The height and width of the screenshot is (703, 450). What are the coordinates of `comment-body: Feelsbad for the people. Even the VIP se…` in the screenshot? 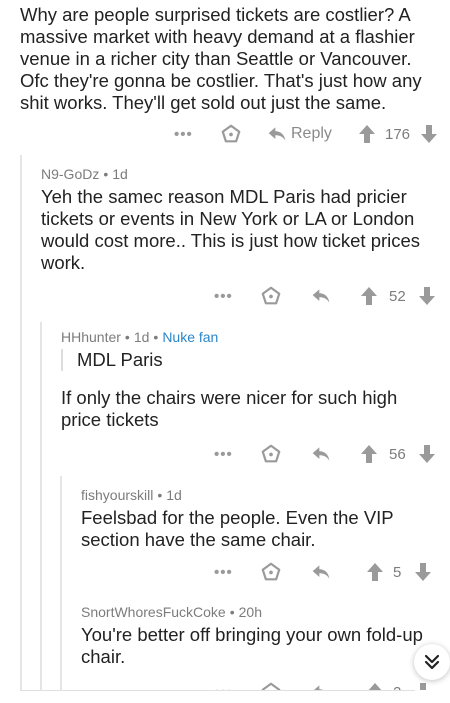 It's located at (237, 528).